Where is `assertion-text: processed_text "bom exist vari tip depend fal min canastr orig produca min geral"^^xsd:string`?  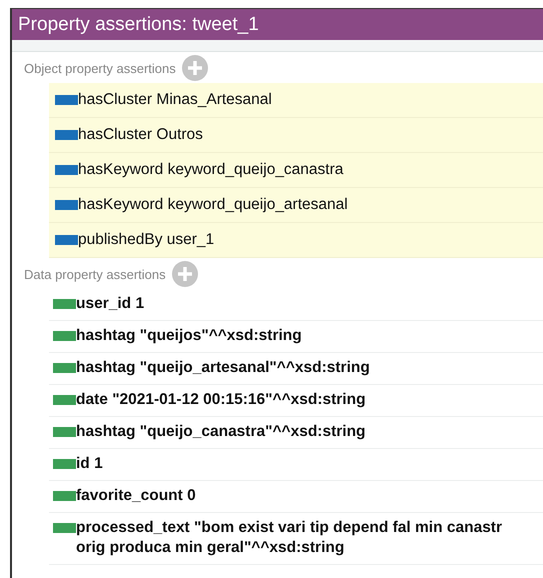
assertion-text: processed_text "bom exist vari tip depend fal min canastr orig produca min geral"^^xsd:string is located at coordinates (290, 538).